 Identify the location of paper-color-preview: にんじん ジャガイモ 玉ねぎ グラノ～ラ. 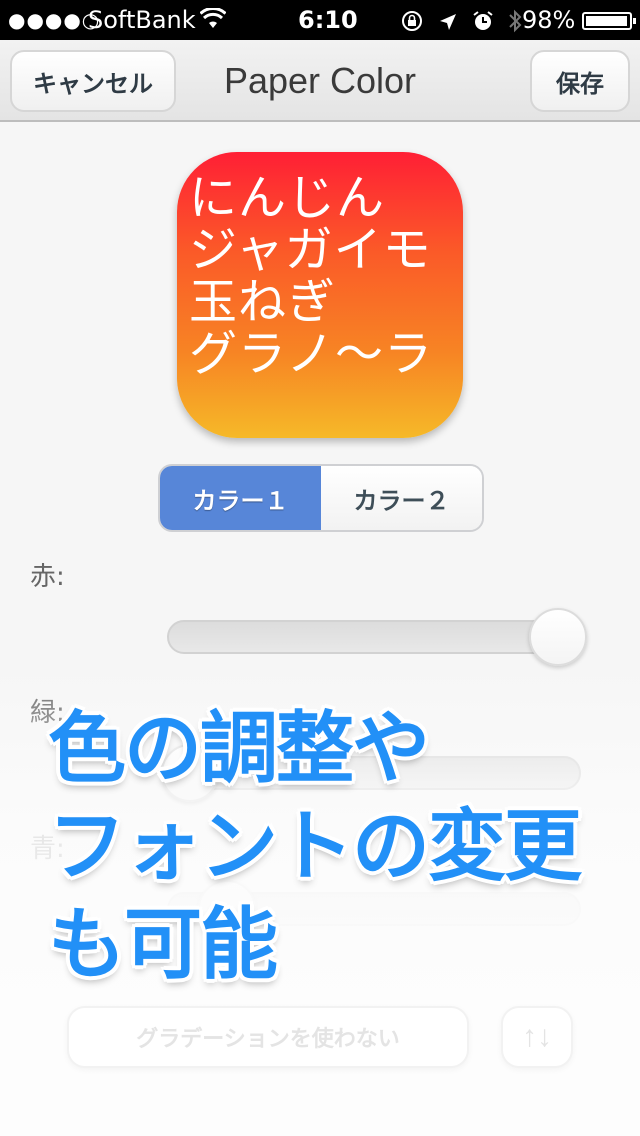
(320, 295).